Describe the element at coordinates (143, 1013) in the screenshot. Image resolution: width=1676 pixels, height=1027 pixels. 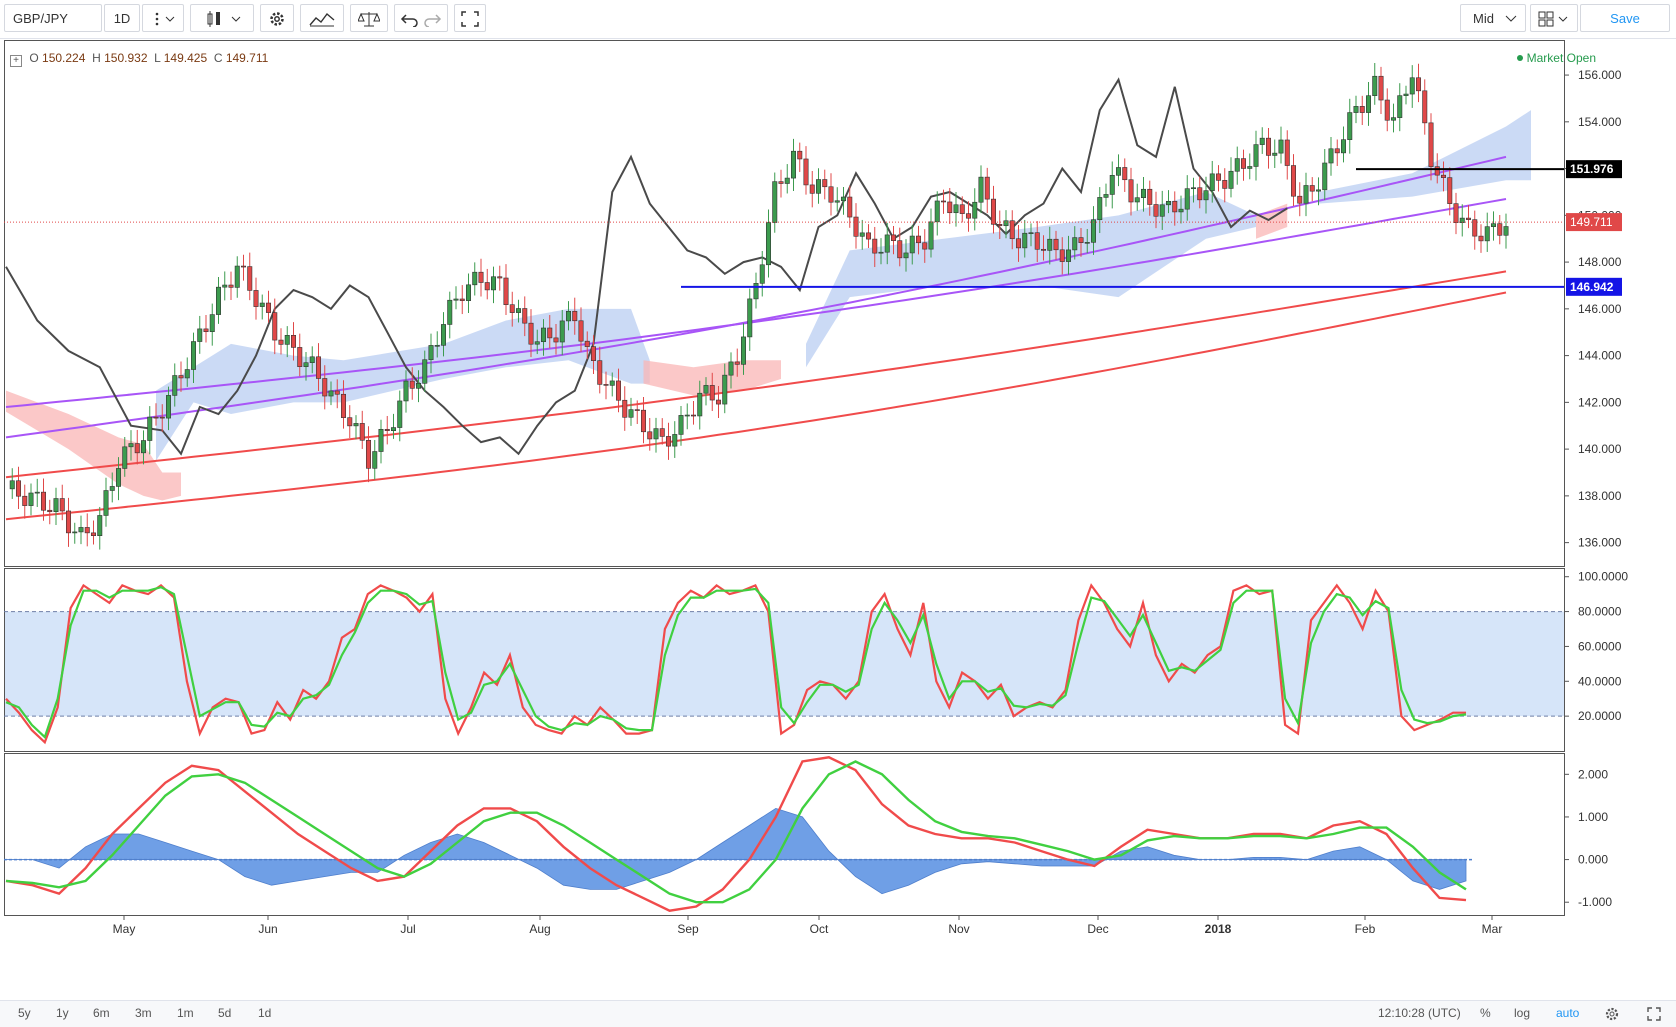
I see `range-3m: 3m` at that location.